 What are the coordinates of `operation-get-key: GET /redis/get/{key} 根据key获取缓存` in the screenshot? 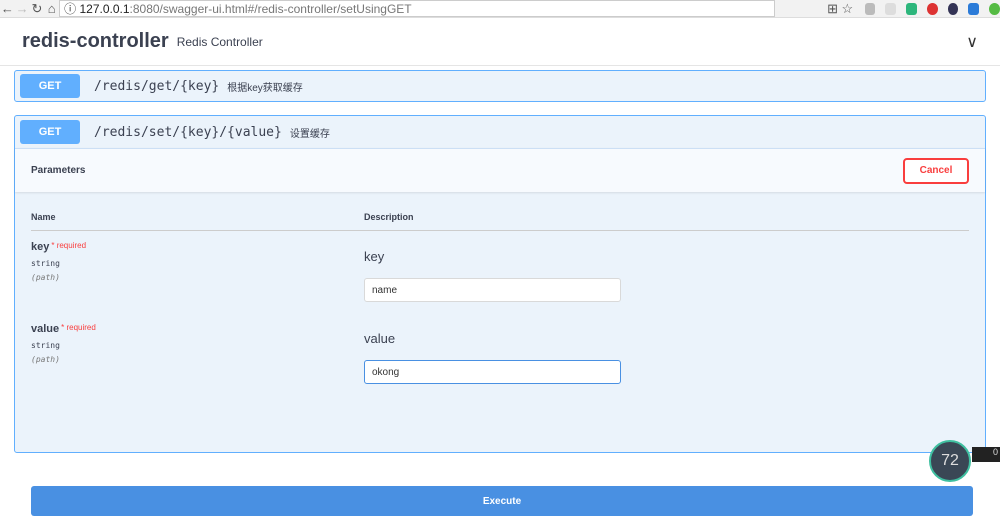 It's located at (500, 86).